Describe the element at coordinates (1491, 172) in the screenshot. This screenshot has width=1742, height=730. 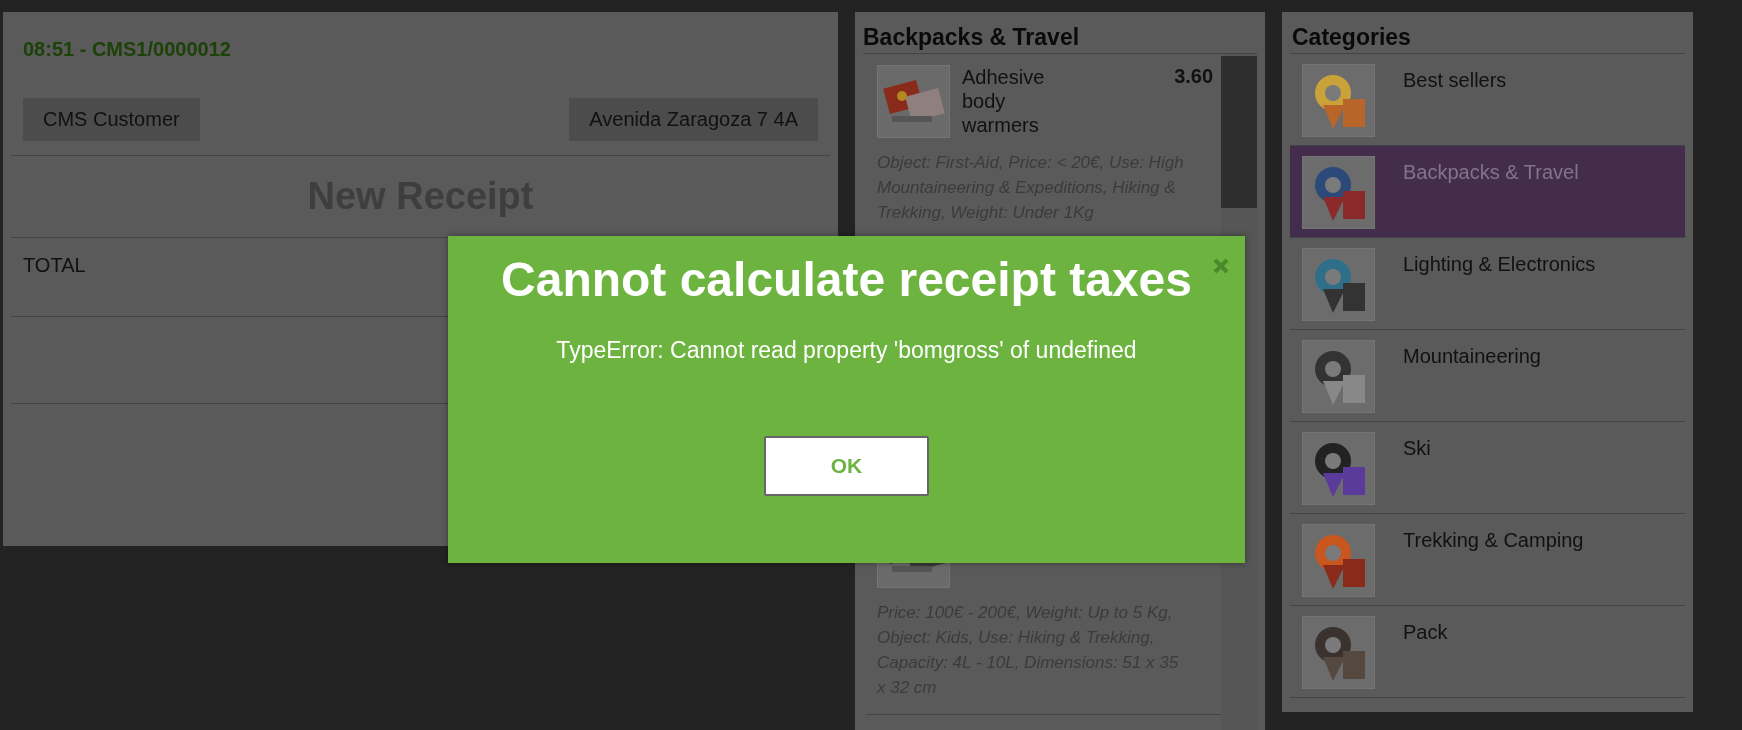
I see `category-label: Backpacks & Travel` at that location.